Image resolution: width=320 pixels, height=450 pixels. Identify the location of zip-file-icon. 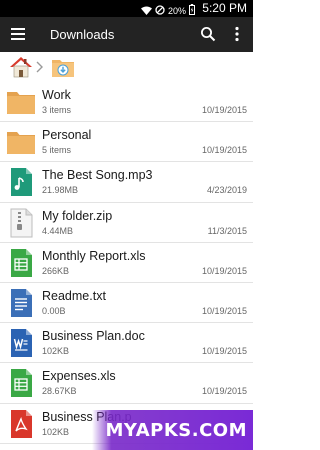
(21, 223).